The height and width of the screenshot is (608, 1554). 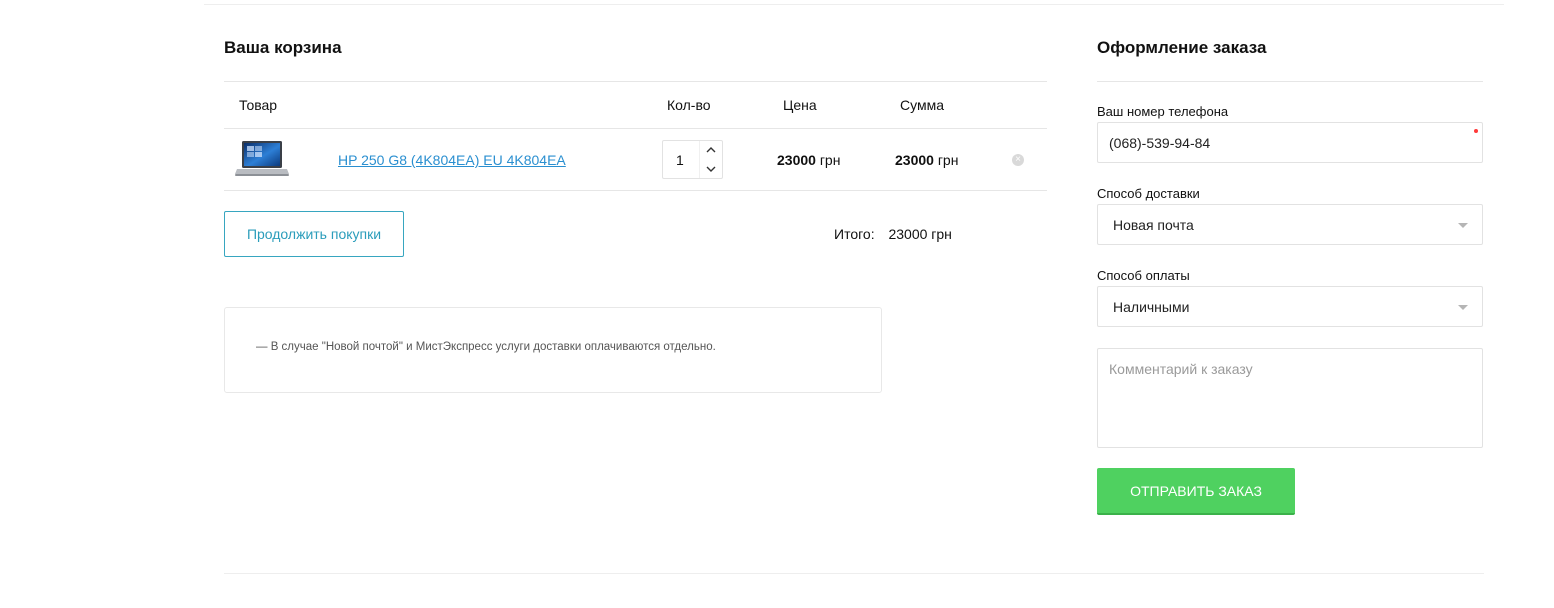 I want to click on column-qty: Кол-во, so click(x=689, y=105).